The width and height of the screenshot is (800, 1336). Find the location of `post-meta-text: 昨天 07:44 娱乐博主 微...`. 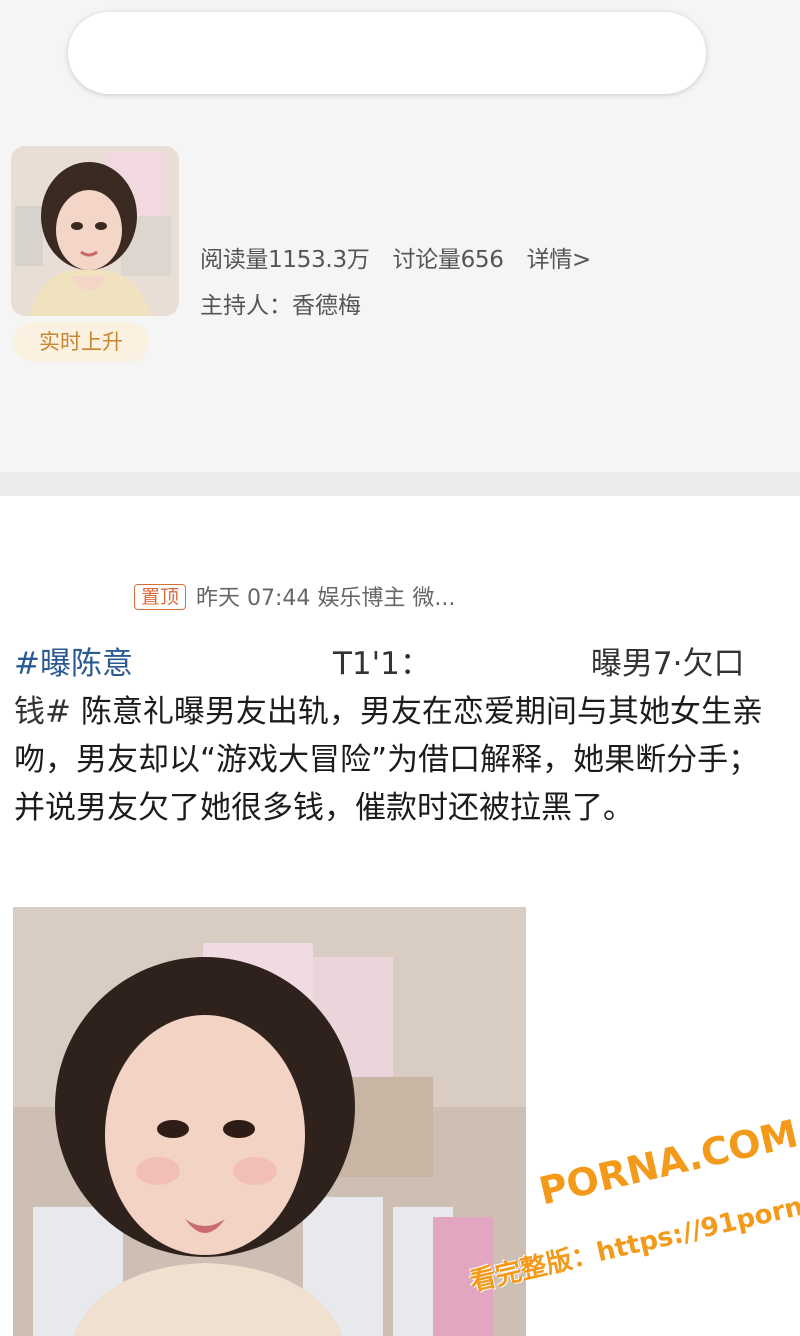

post-meta-text: 昨天 07:44 娱乐博主 微... is located at coordinates (326, 598).